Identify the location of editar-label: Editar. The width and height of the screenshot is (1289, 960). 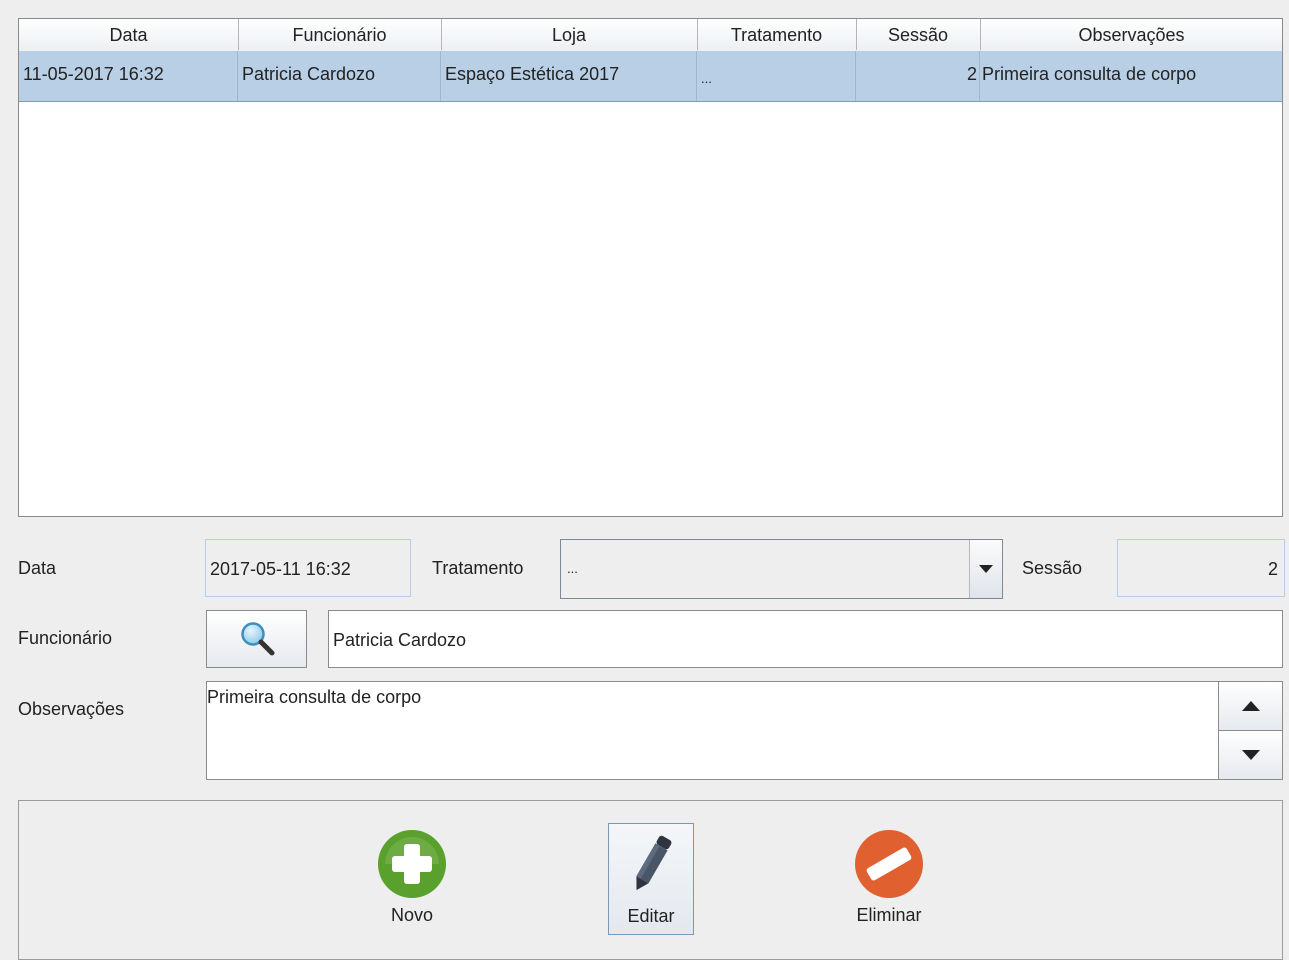
(651, 916).